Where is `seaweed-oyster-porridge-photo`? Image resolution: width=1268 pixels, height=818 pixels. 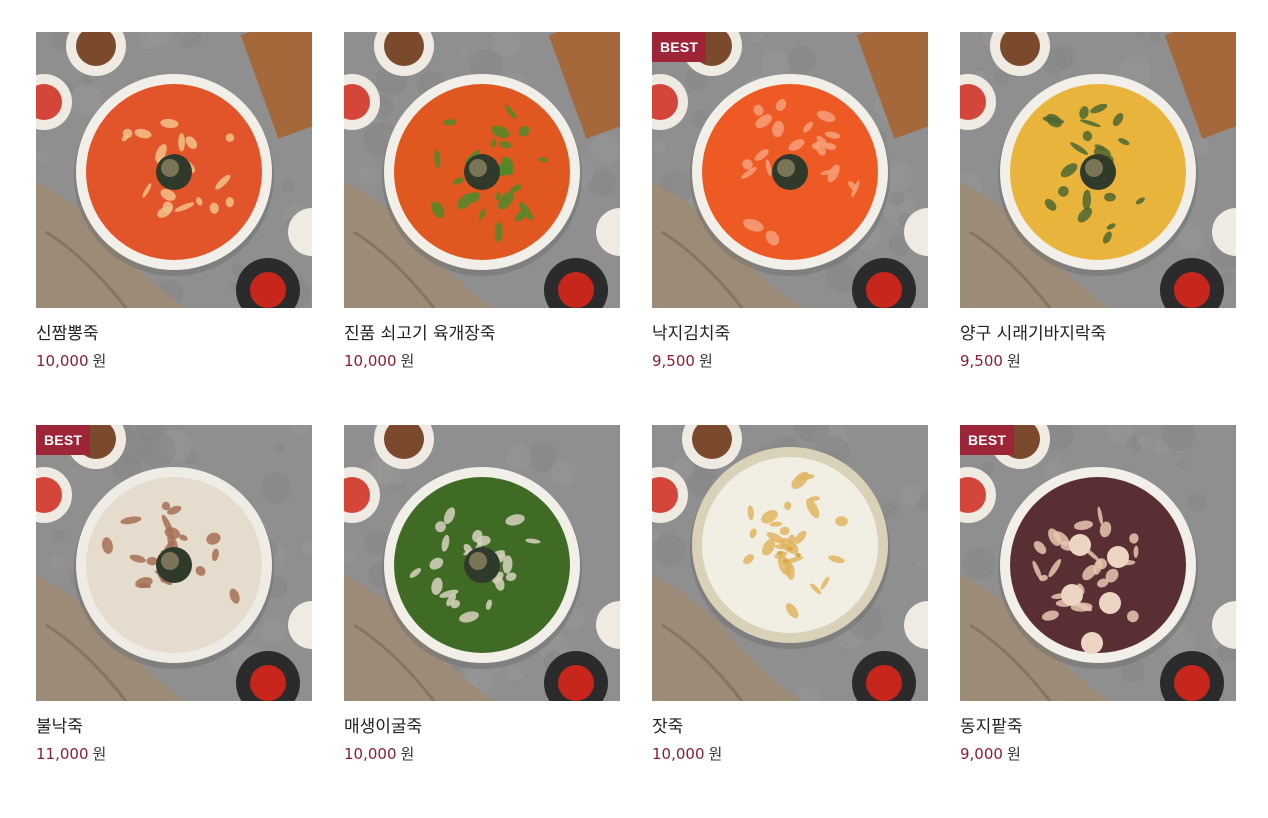 seaweed-oyster-porridge-photo is located at coordinates (482, 563).